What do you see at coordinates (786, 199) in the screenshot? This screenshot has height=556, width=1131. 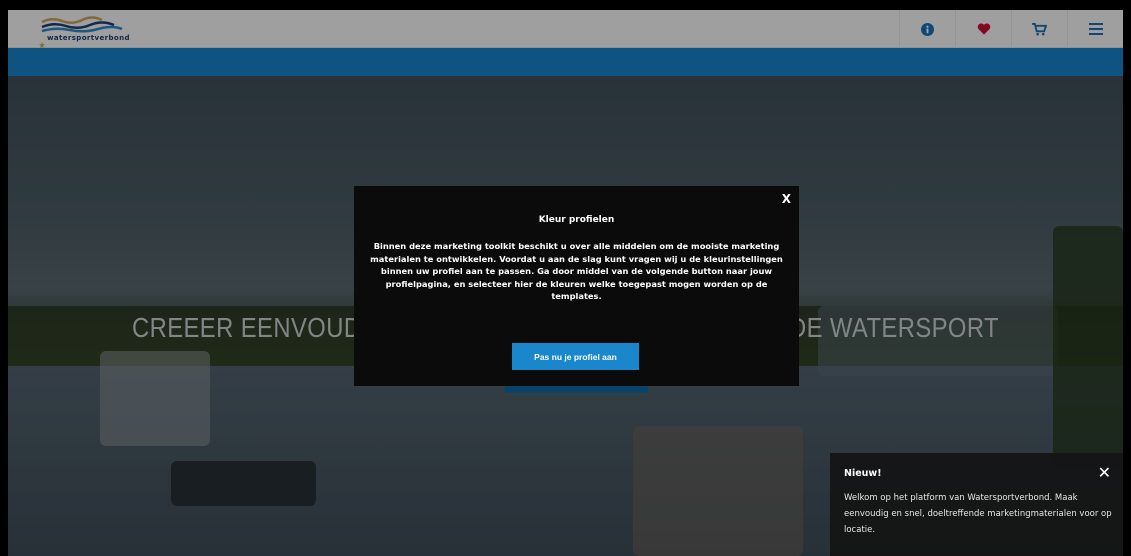 I see `modal-close-button: X` at bounding box center [786, 199].